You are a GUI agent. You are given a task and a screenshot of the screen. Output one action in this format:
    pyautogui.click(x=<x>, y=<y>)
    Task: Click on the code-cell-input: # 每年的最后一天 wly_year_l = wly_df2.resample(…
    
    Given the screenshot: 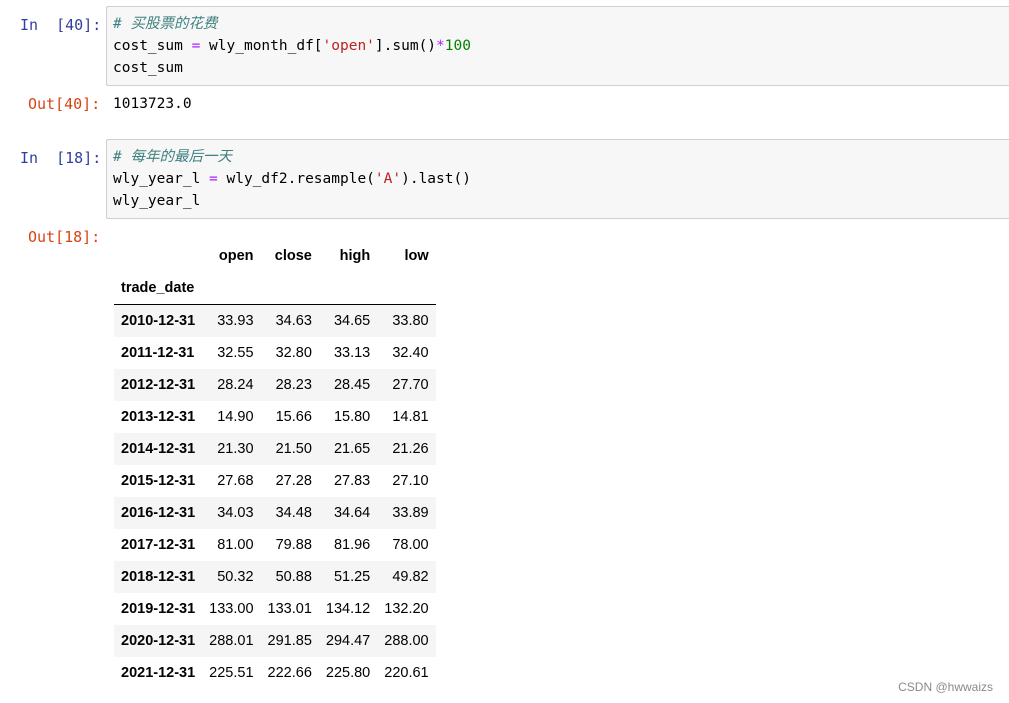 What is the action you would take?
    pyautogui.click(x=557, y=179)
    